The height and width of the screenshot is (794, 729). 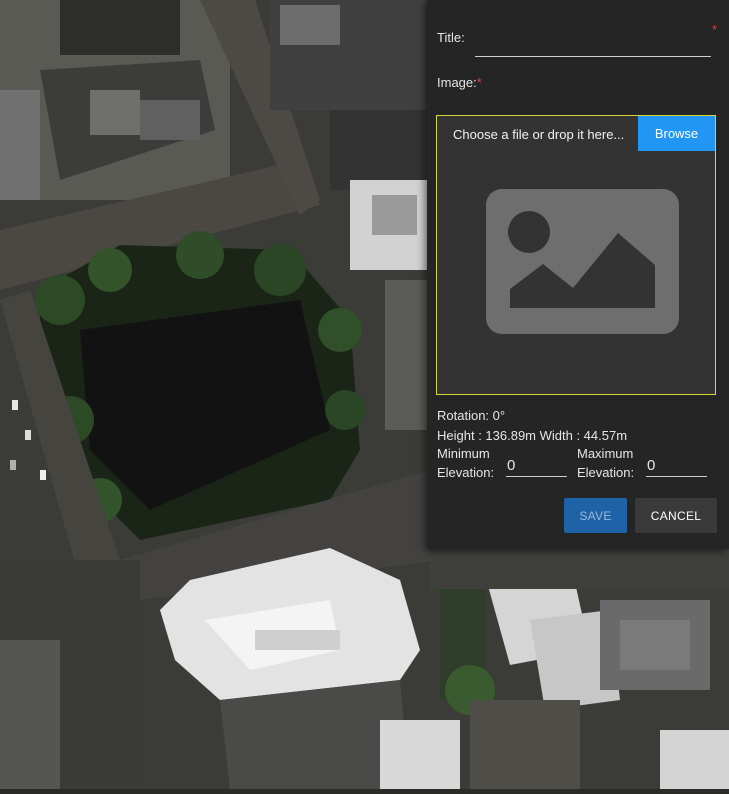 I want to click on browse-button: Browse, so click(x=676, y=133).